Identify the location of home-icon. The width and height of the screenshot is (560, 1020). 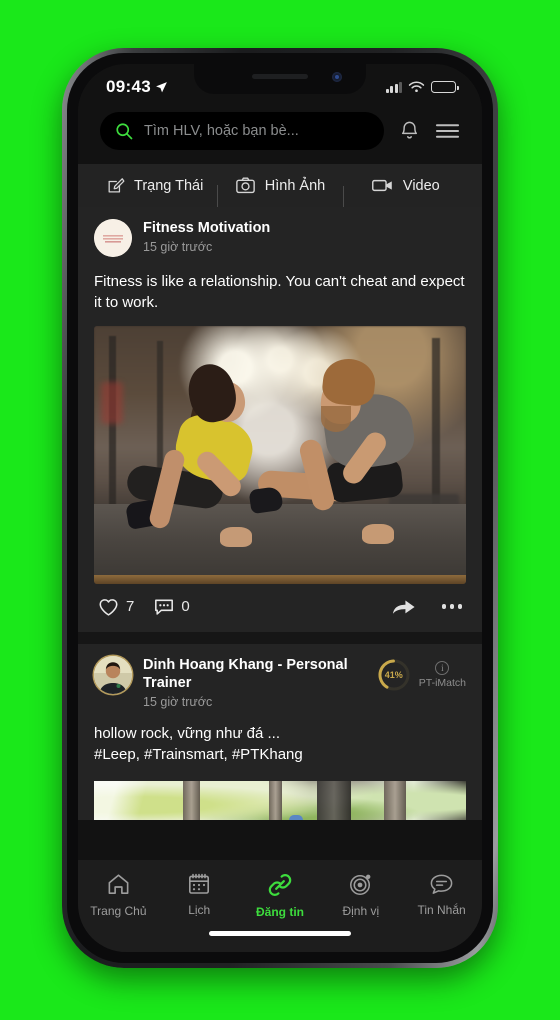
(118, 884).